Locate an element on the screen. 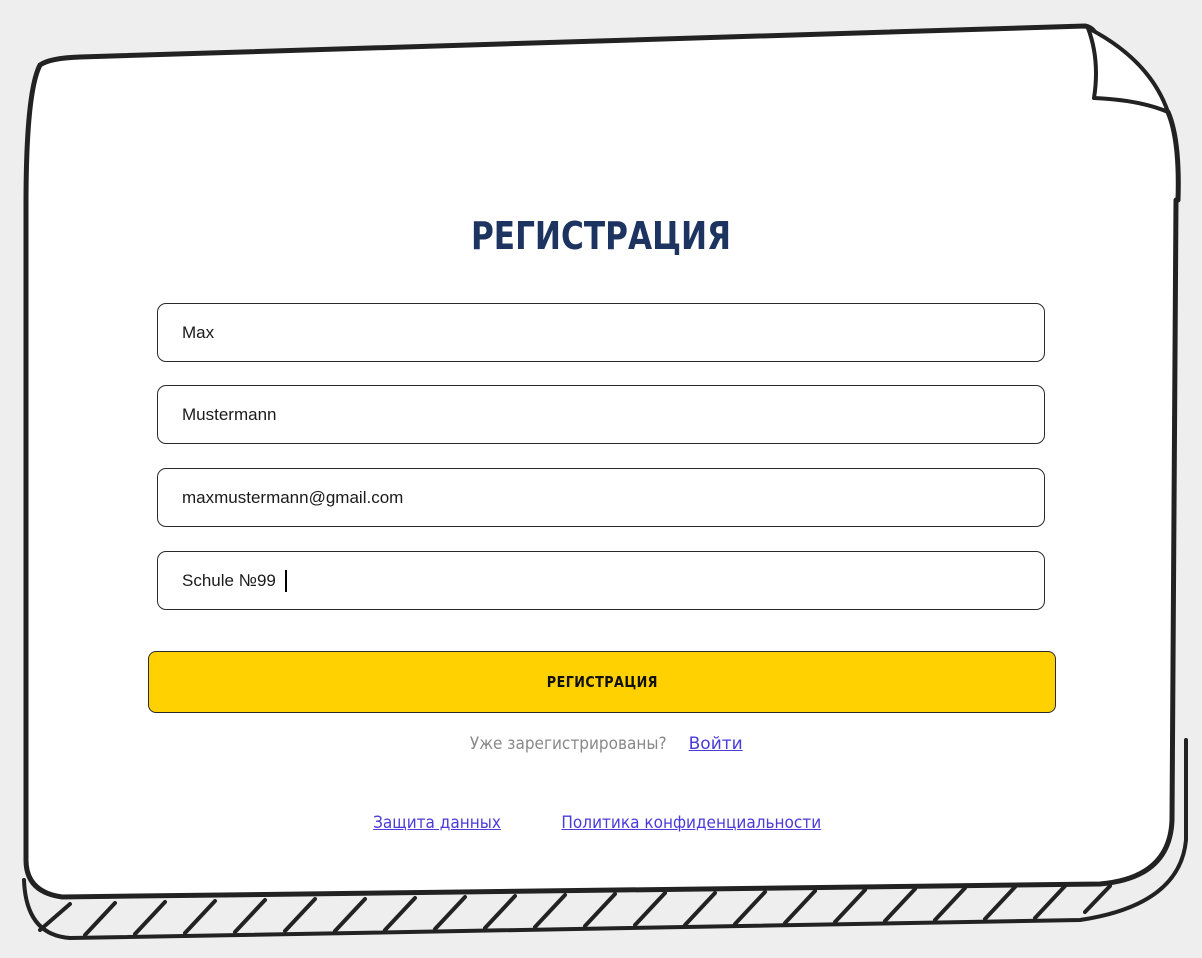 The height and width of the screenshot is (958, 1202). login-question: Уже зарегистрированы? is located at coordinates (568, 744).